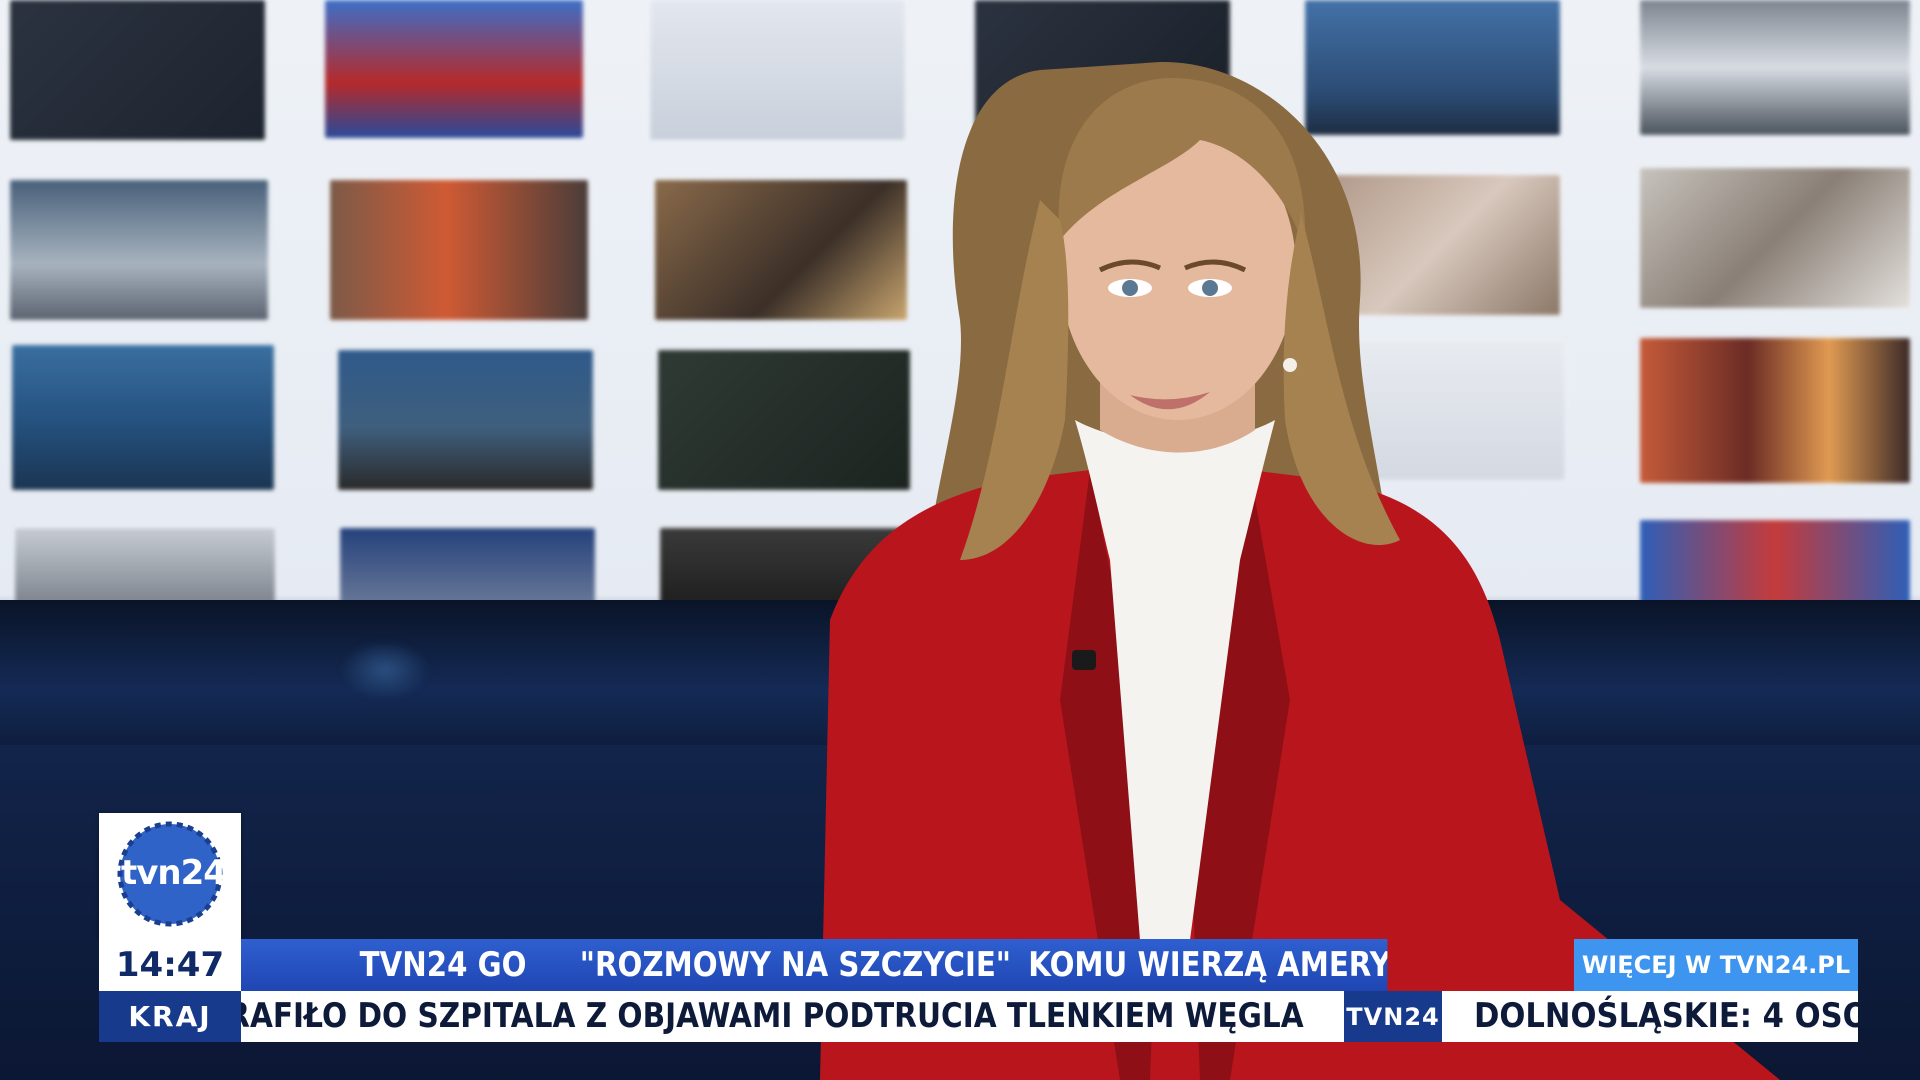  I want to click on ticker-item: DOLNOŚLĄSKIE: 4 OSO, so click(1666, 1016).